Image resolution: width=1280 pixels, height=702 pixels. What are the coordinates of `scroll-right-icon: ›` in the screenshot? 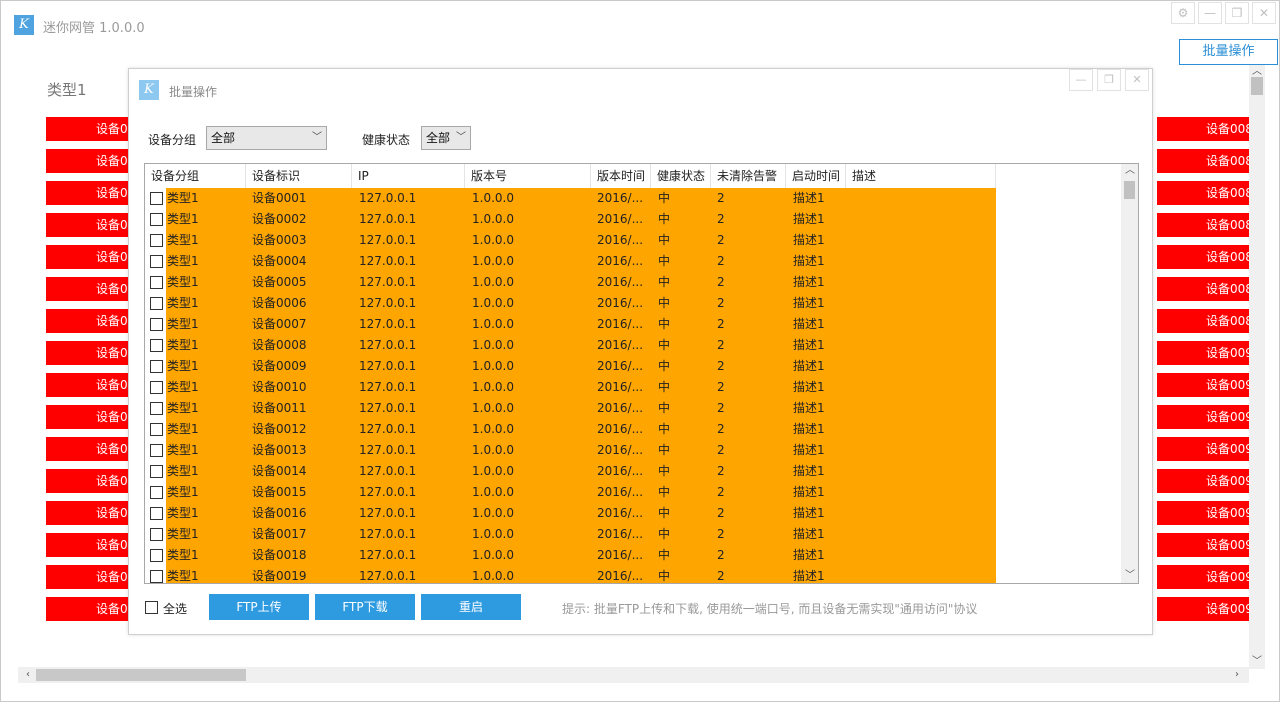 It's located at (1237, 675).